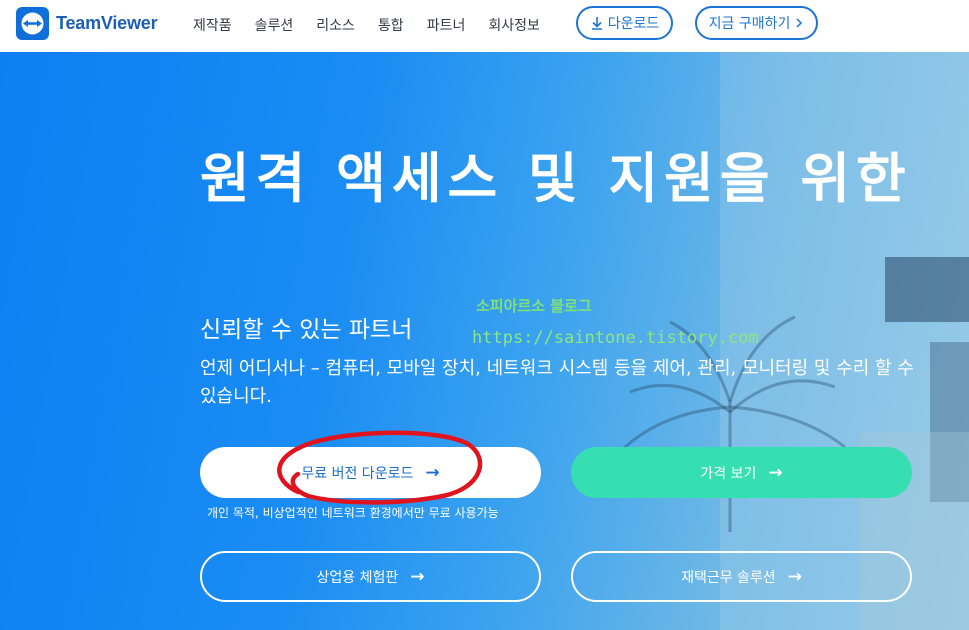 This screenshot has height=630, width=969. I want to click on nav-item-partners: 파트너, so click(446, 25).